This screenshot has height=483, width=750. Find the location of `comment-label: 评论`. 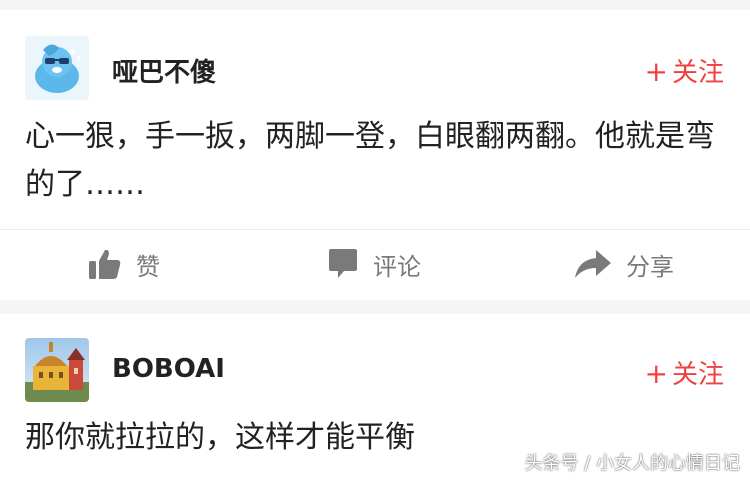

comment-label: 评论 is located at coordinates (397, 266).